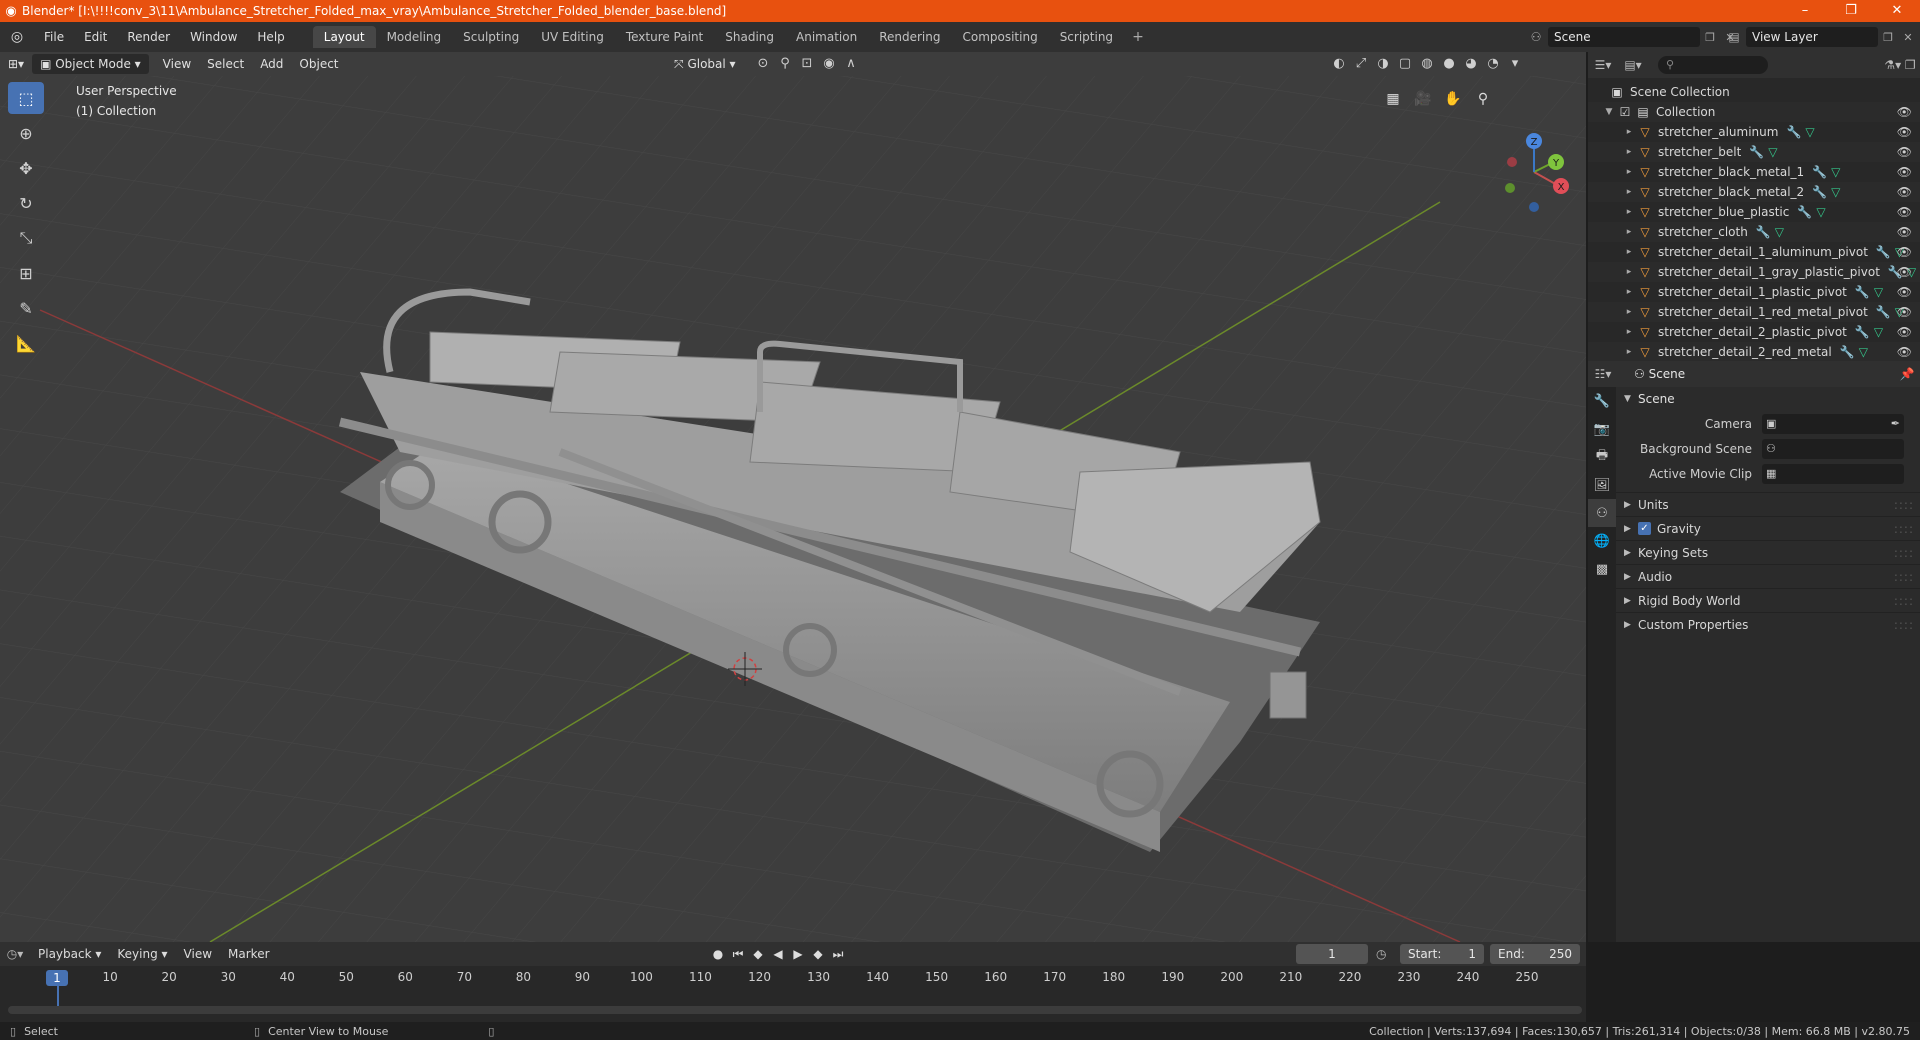  Describe the element at coordinates (1713, 65) in the screenshot. I see `outliner-search-input: ⚲` at that location.